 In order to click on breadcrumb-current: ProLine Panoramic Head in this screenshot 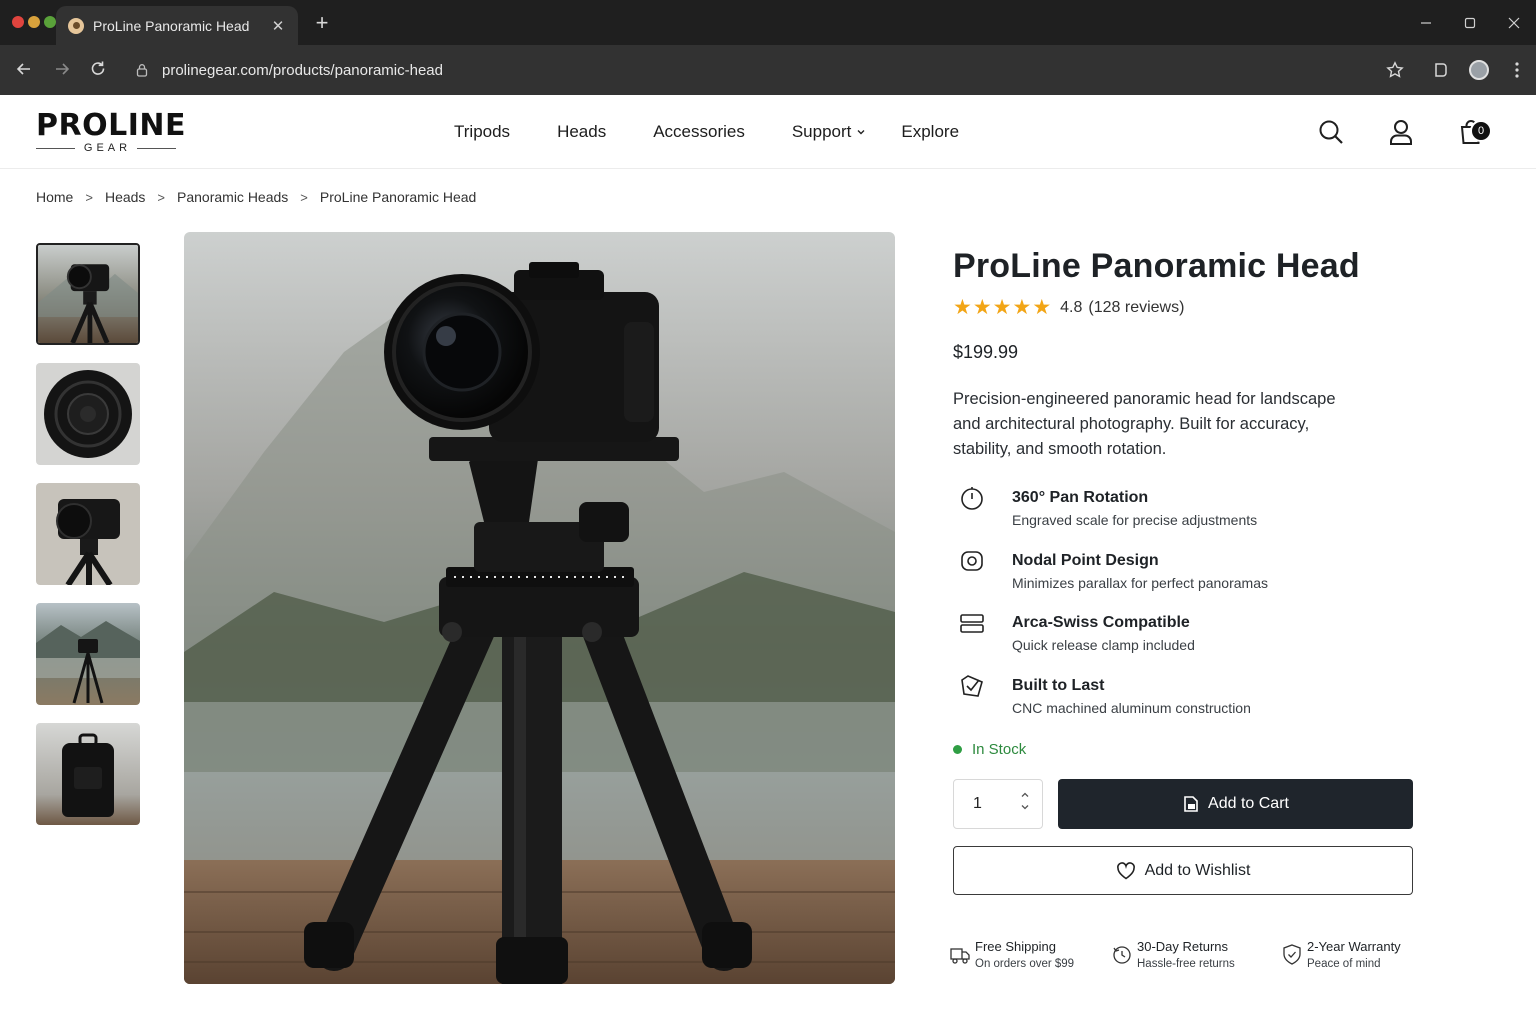, I will do `click(398, 197)`.